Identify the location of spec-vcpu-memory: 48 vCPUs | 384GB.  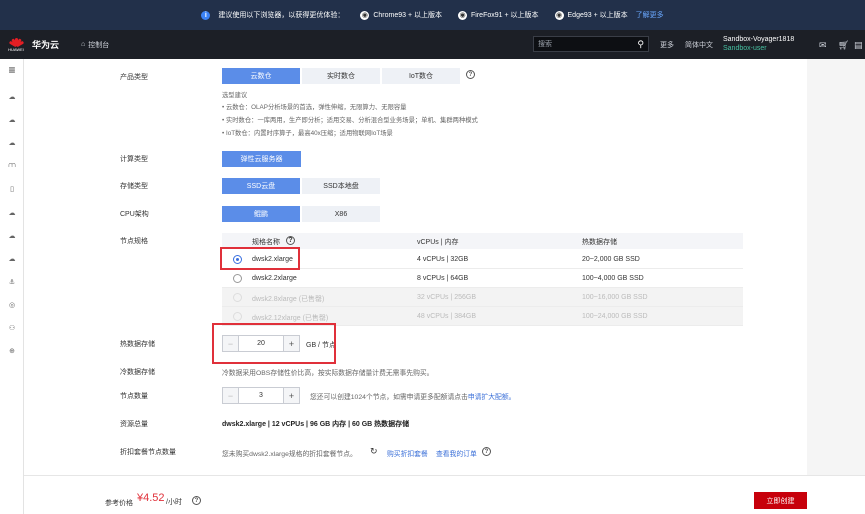
(447, 316).